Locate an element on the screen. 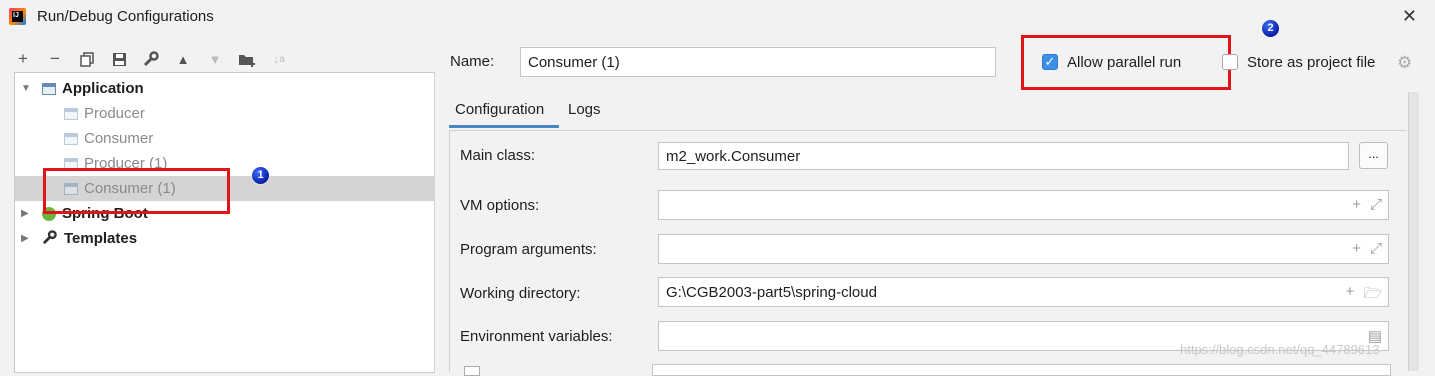 The width and height of the screenshot is (1435, 376). name-input: Consumer (1) is located at coordinates (758, 62).